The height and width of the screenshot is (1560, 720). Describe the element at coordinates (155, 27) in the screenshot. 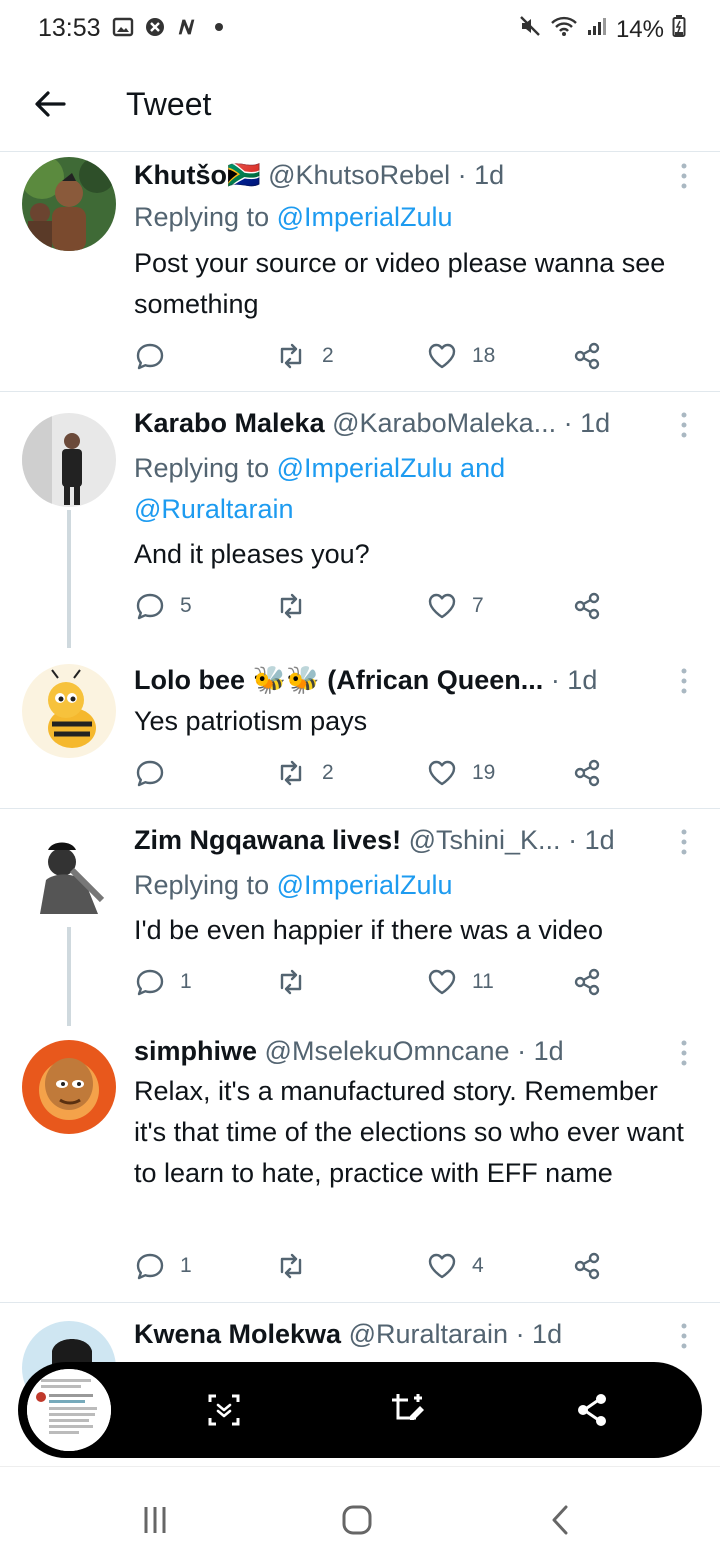

I see `shield-icon` at that location.